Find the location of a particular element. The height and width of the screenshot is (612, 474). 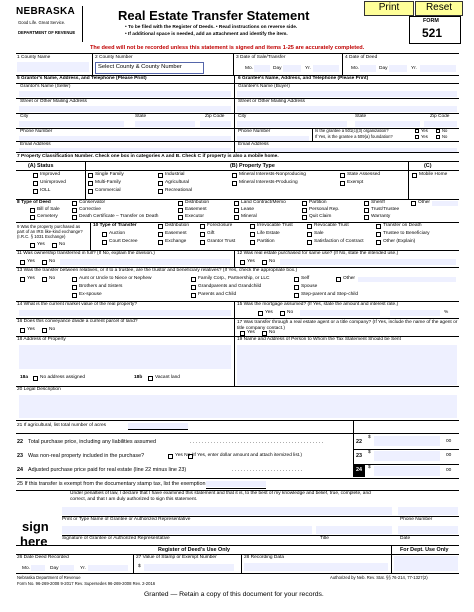

type-industrial-checkbox is located at coordinates (160, 175).